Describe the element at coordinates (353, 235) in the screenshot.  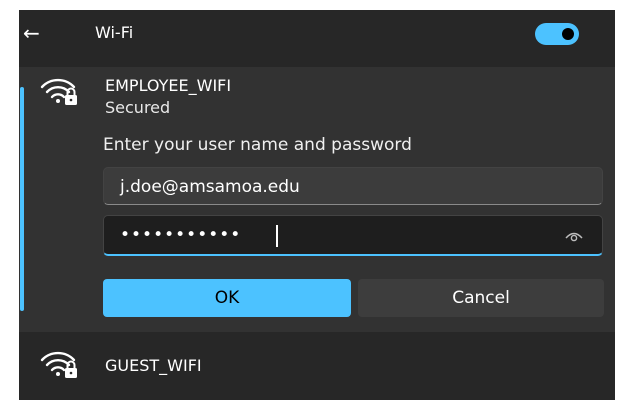
I see `password-field: •••••••••••` at that location.